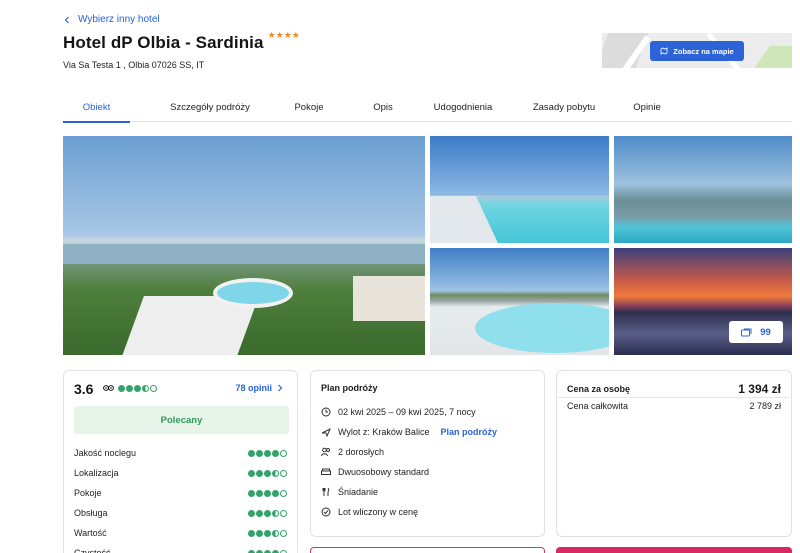 The height and width of the screenshot is (553, 800). I want to click on tripadvisor-icon, so click(108, 388).